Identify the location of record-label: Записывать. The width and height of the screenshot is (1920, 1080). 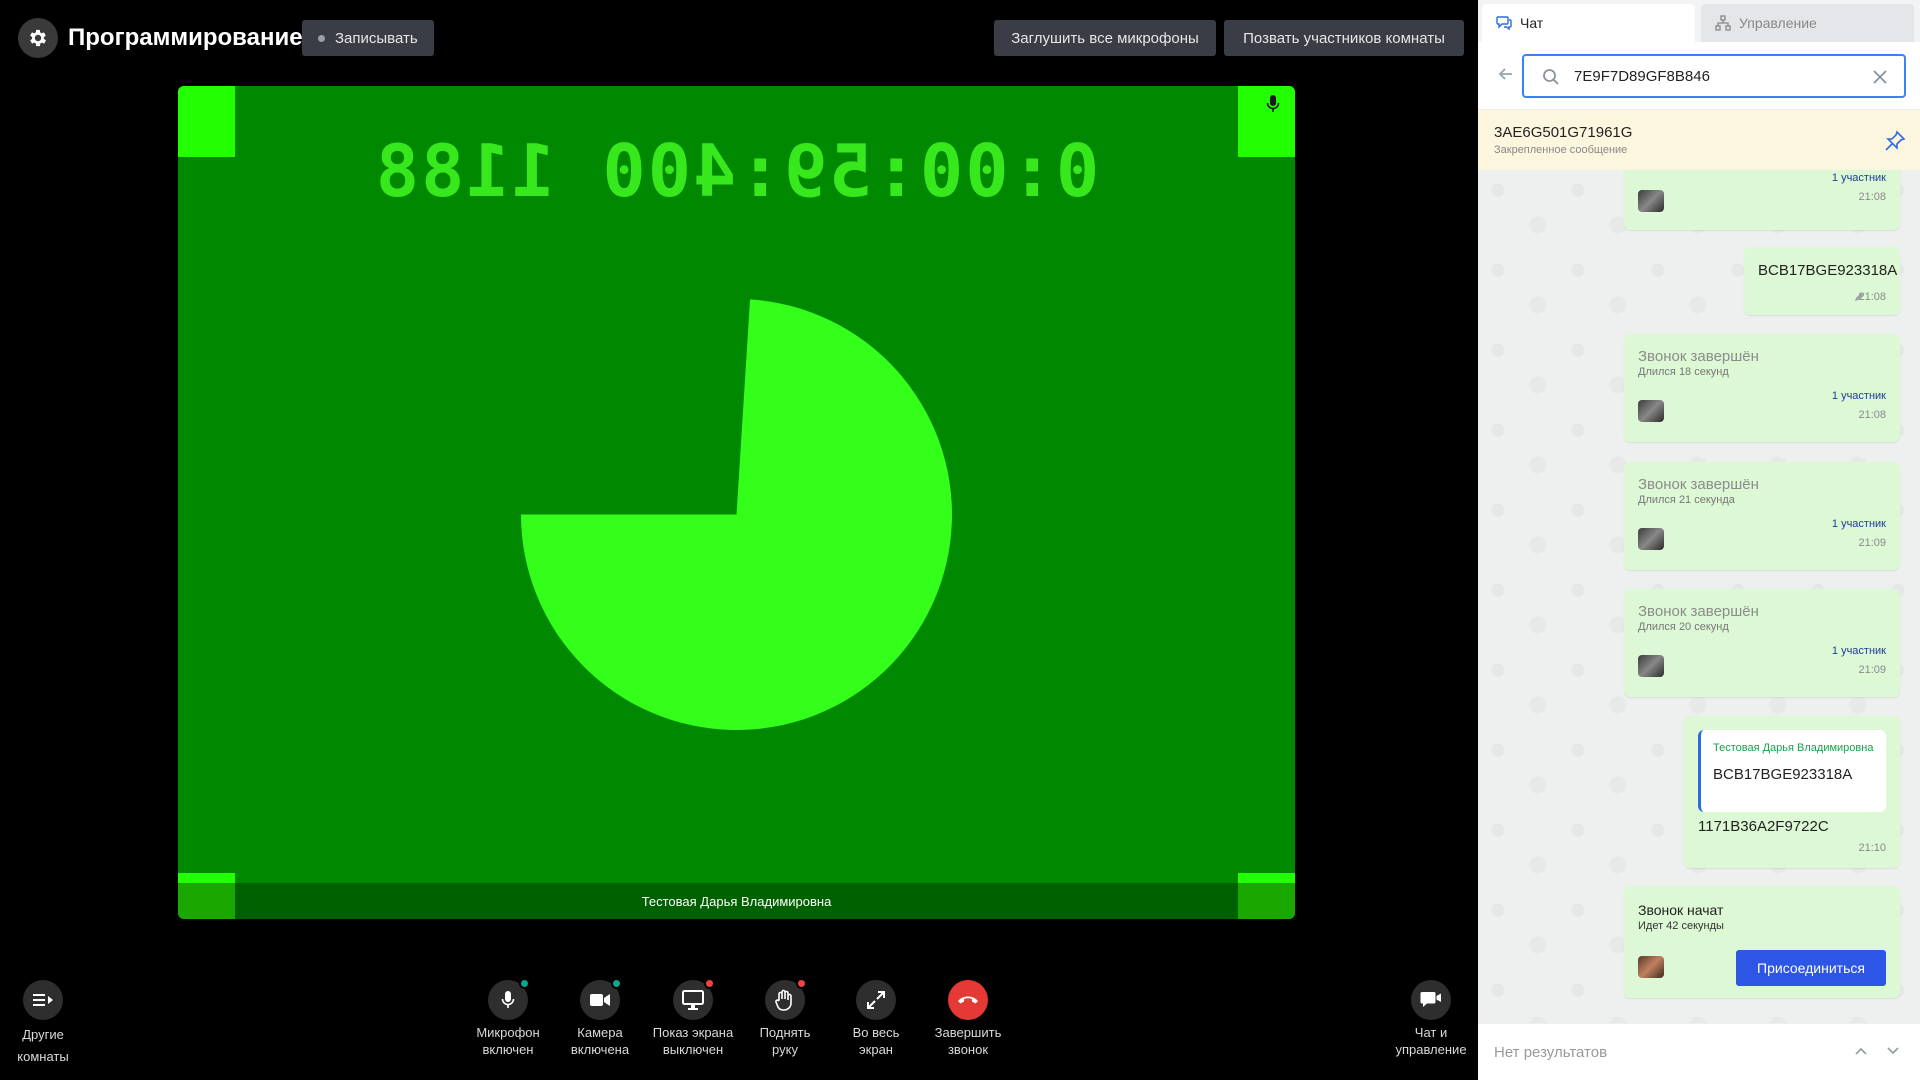
(376, 38).